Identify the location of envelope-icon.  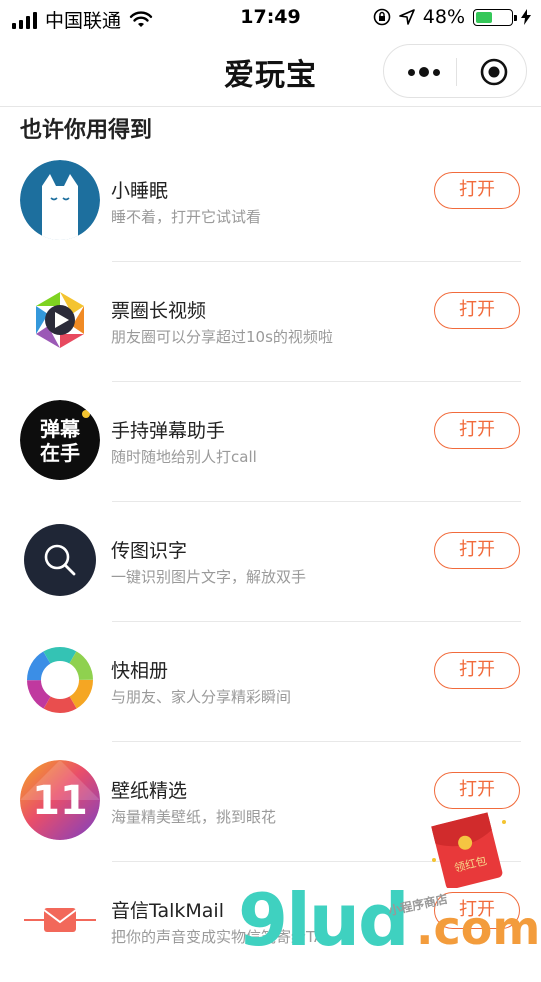
(60, 920).